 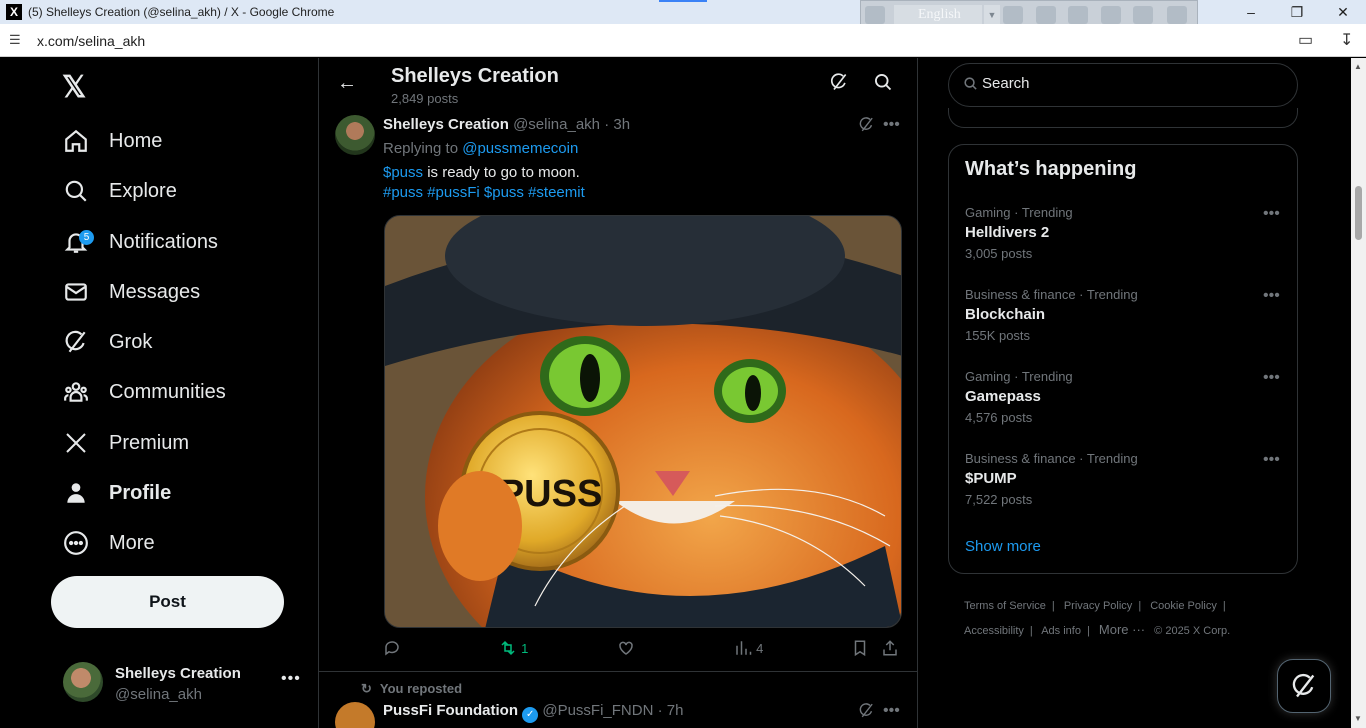 I want to click on tweet-body: is ready to go to moon., so click(x=501, y=172).